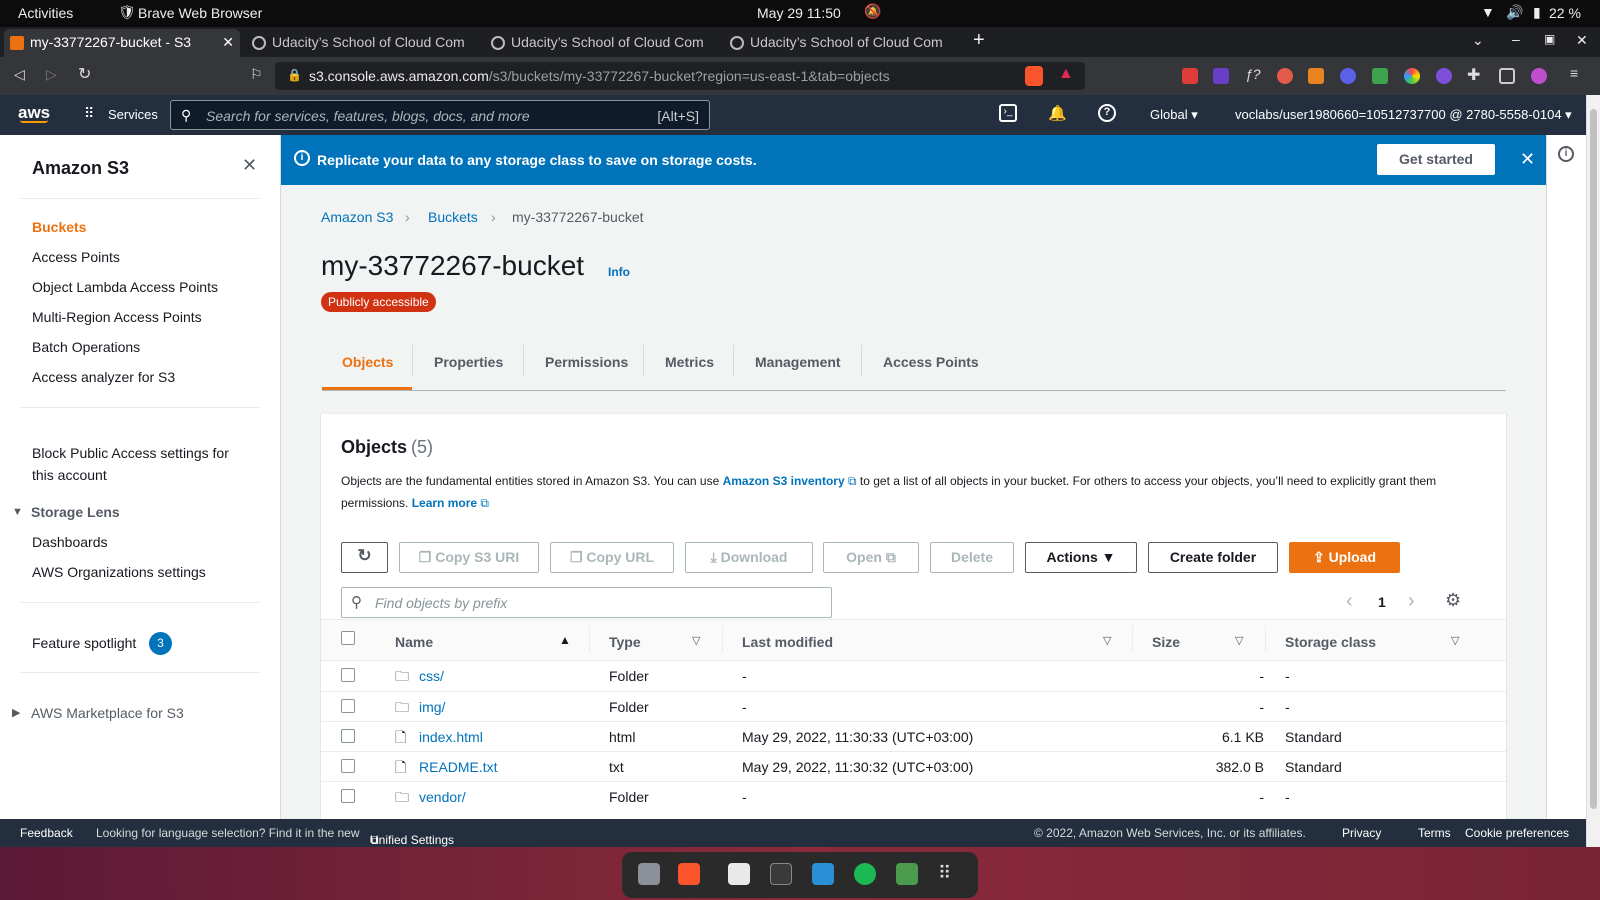  What do you see at coordinates (1361, 833) in the screenshot?
I see `privacy-link: Privacy` at bounding box center [1361, 833].